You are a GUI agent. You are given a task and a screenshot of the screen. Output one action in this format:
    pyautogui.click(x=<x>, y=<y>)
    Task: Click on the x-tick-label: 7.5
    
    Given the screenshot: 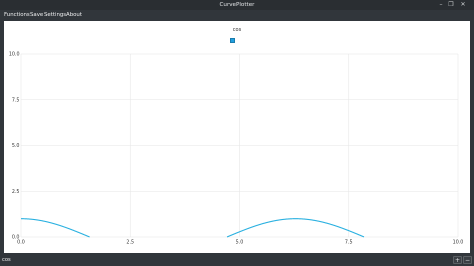 What is the action you would take?
    pyautogui.click(x=349, y=243)
    